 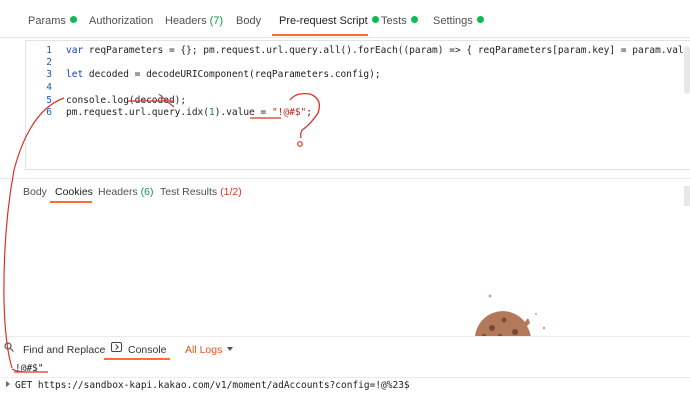 What do you see at coordinates (64, 350) in the screenshot?
I see `find-replace-button: Find and Replace` at bounding box center [64, 350].